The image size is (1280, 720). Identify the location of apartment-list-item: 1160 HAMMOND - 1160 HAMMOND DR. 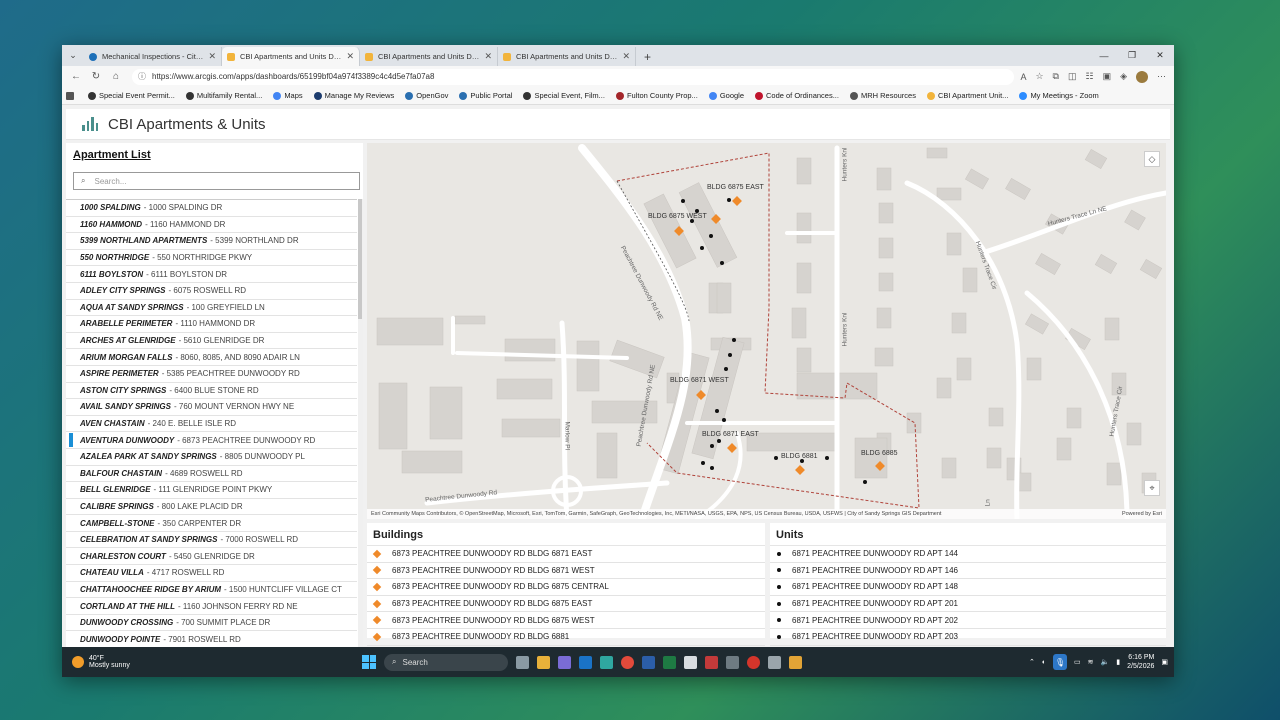
(211, 225).